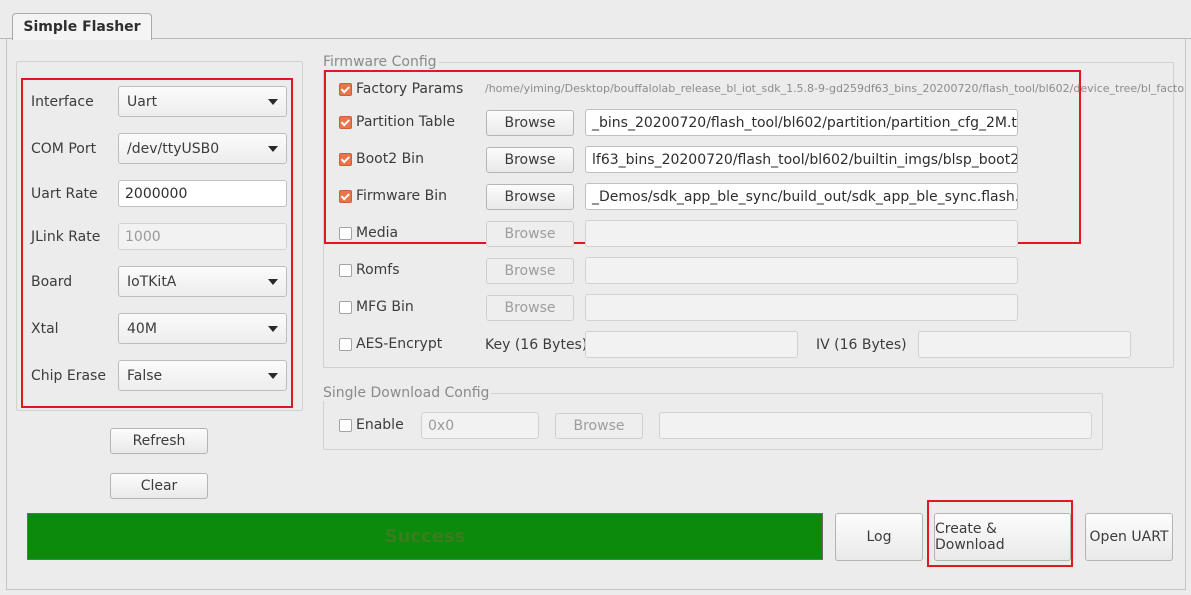 The image size is (1191, 595). What do you see at coordinates (345, 196) in the screenshot?
I see `firmware-bin-checkbox` at bounding box center [345, 196].